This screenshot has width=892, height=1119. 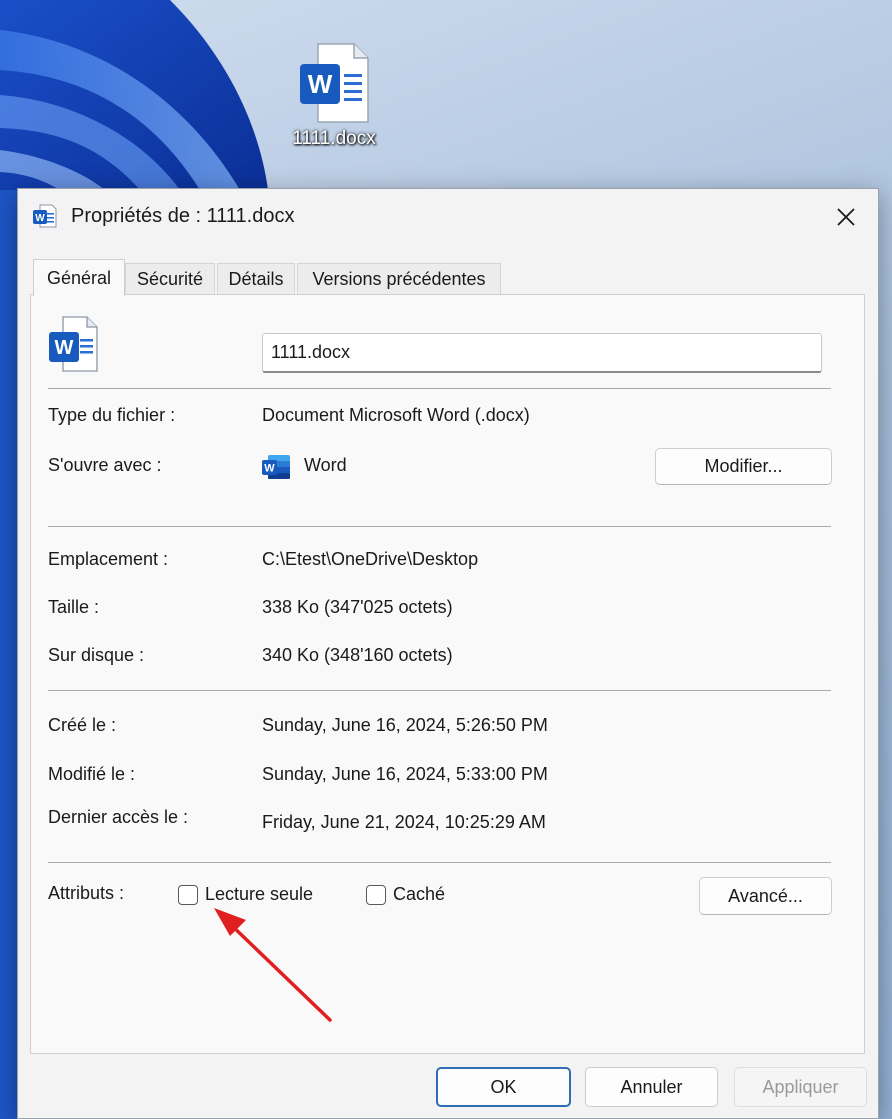 I want to click on tab-details: Détails, so click(x=256, y=279).